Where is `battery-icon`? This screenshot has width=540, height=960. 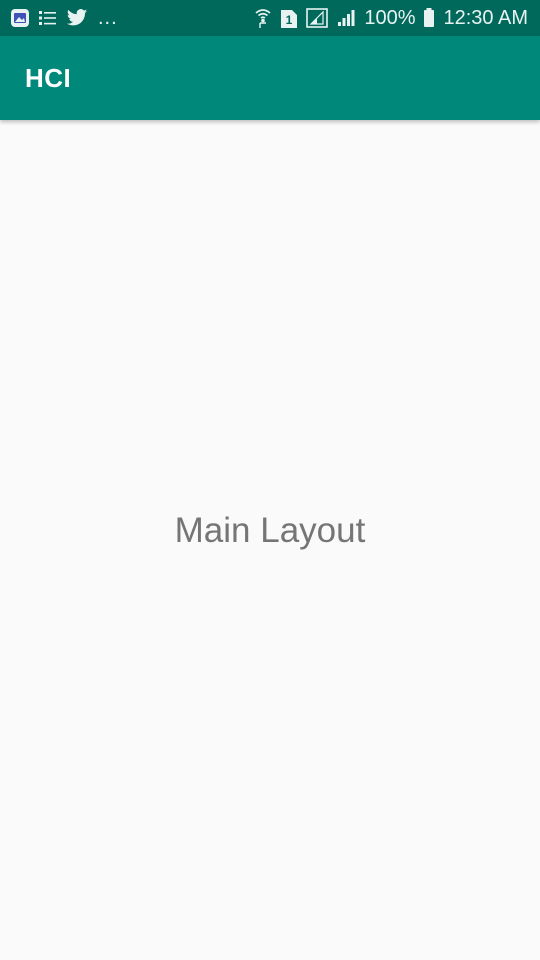
battery-icon is located at coordinates (429, 18).